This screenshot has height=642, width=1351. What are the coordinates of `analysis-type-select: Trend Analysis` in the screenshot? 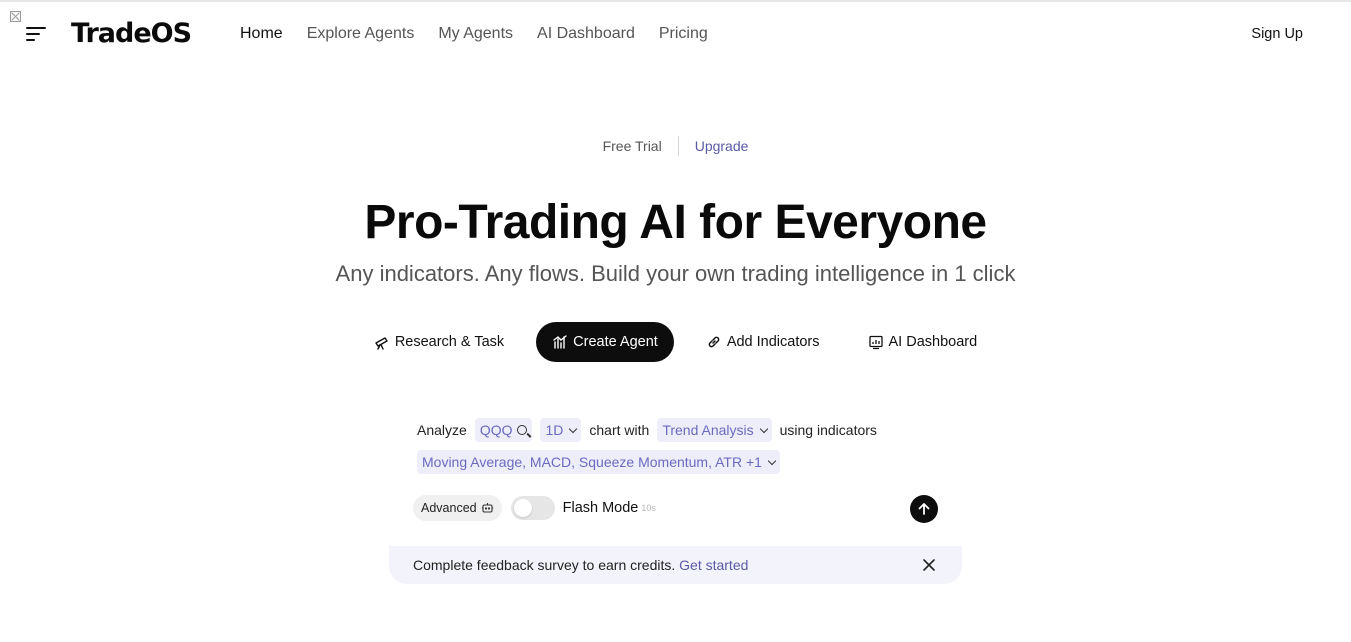 It's located at (714, 430).